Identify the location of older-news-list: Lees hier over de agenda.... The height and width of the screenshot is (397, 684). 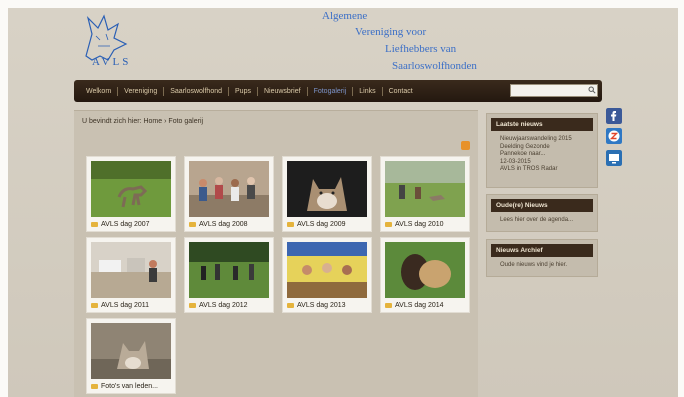
(542, 220).